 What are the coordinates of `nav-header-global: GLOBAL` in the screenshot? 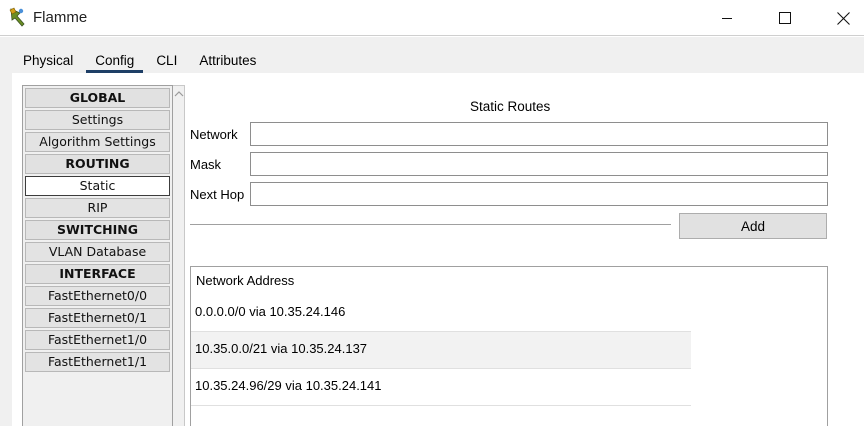 It's located at (97, 98).